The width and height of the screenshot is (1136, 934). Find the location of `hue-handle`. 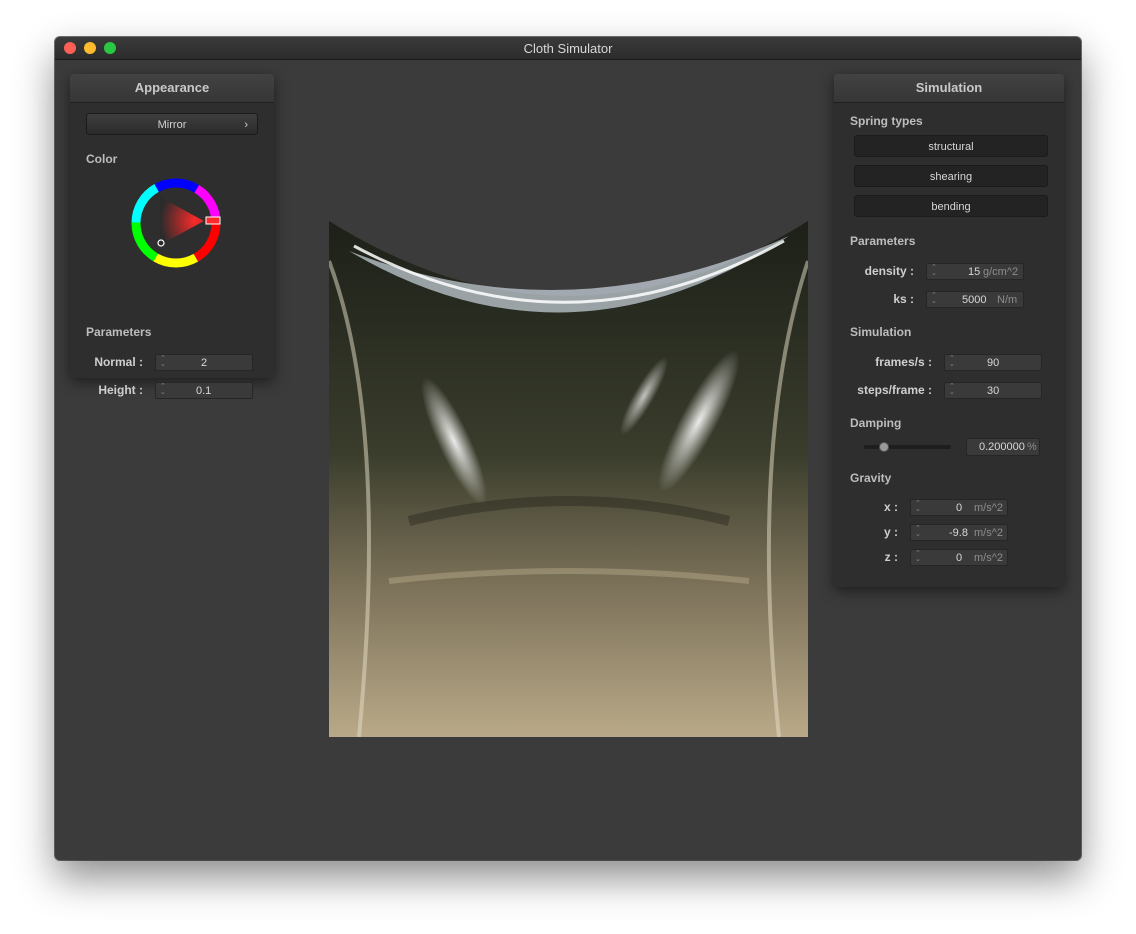

hue-handle is located at coordinates (213, 220).